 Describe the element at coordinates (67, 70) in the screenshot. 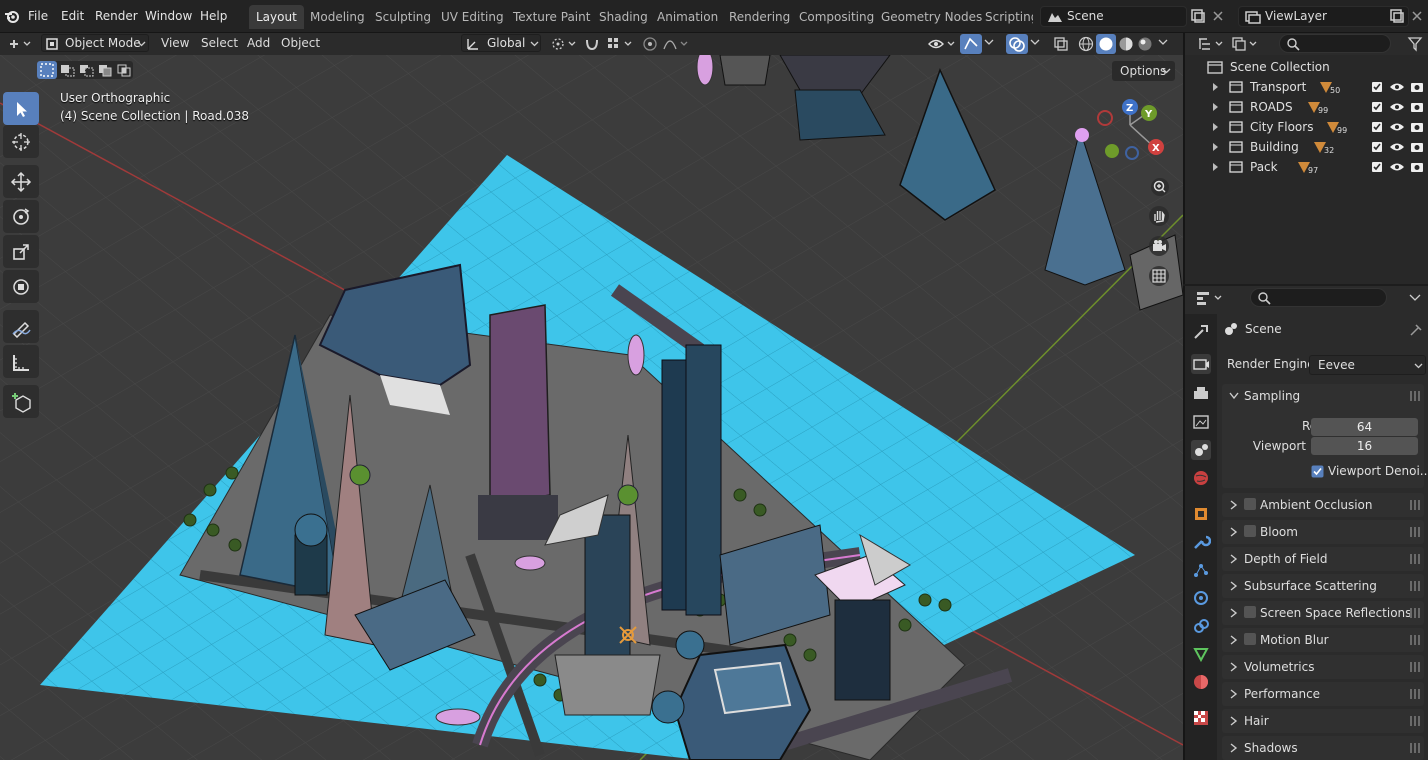

I see `select-extend-icon` at that location.